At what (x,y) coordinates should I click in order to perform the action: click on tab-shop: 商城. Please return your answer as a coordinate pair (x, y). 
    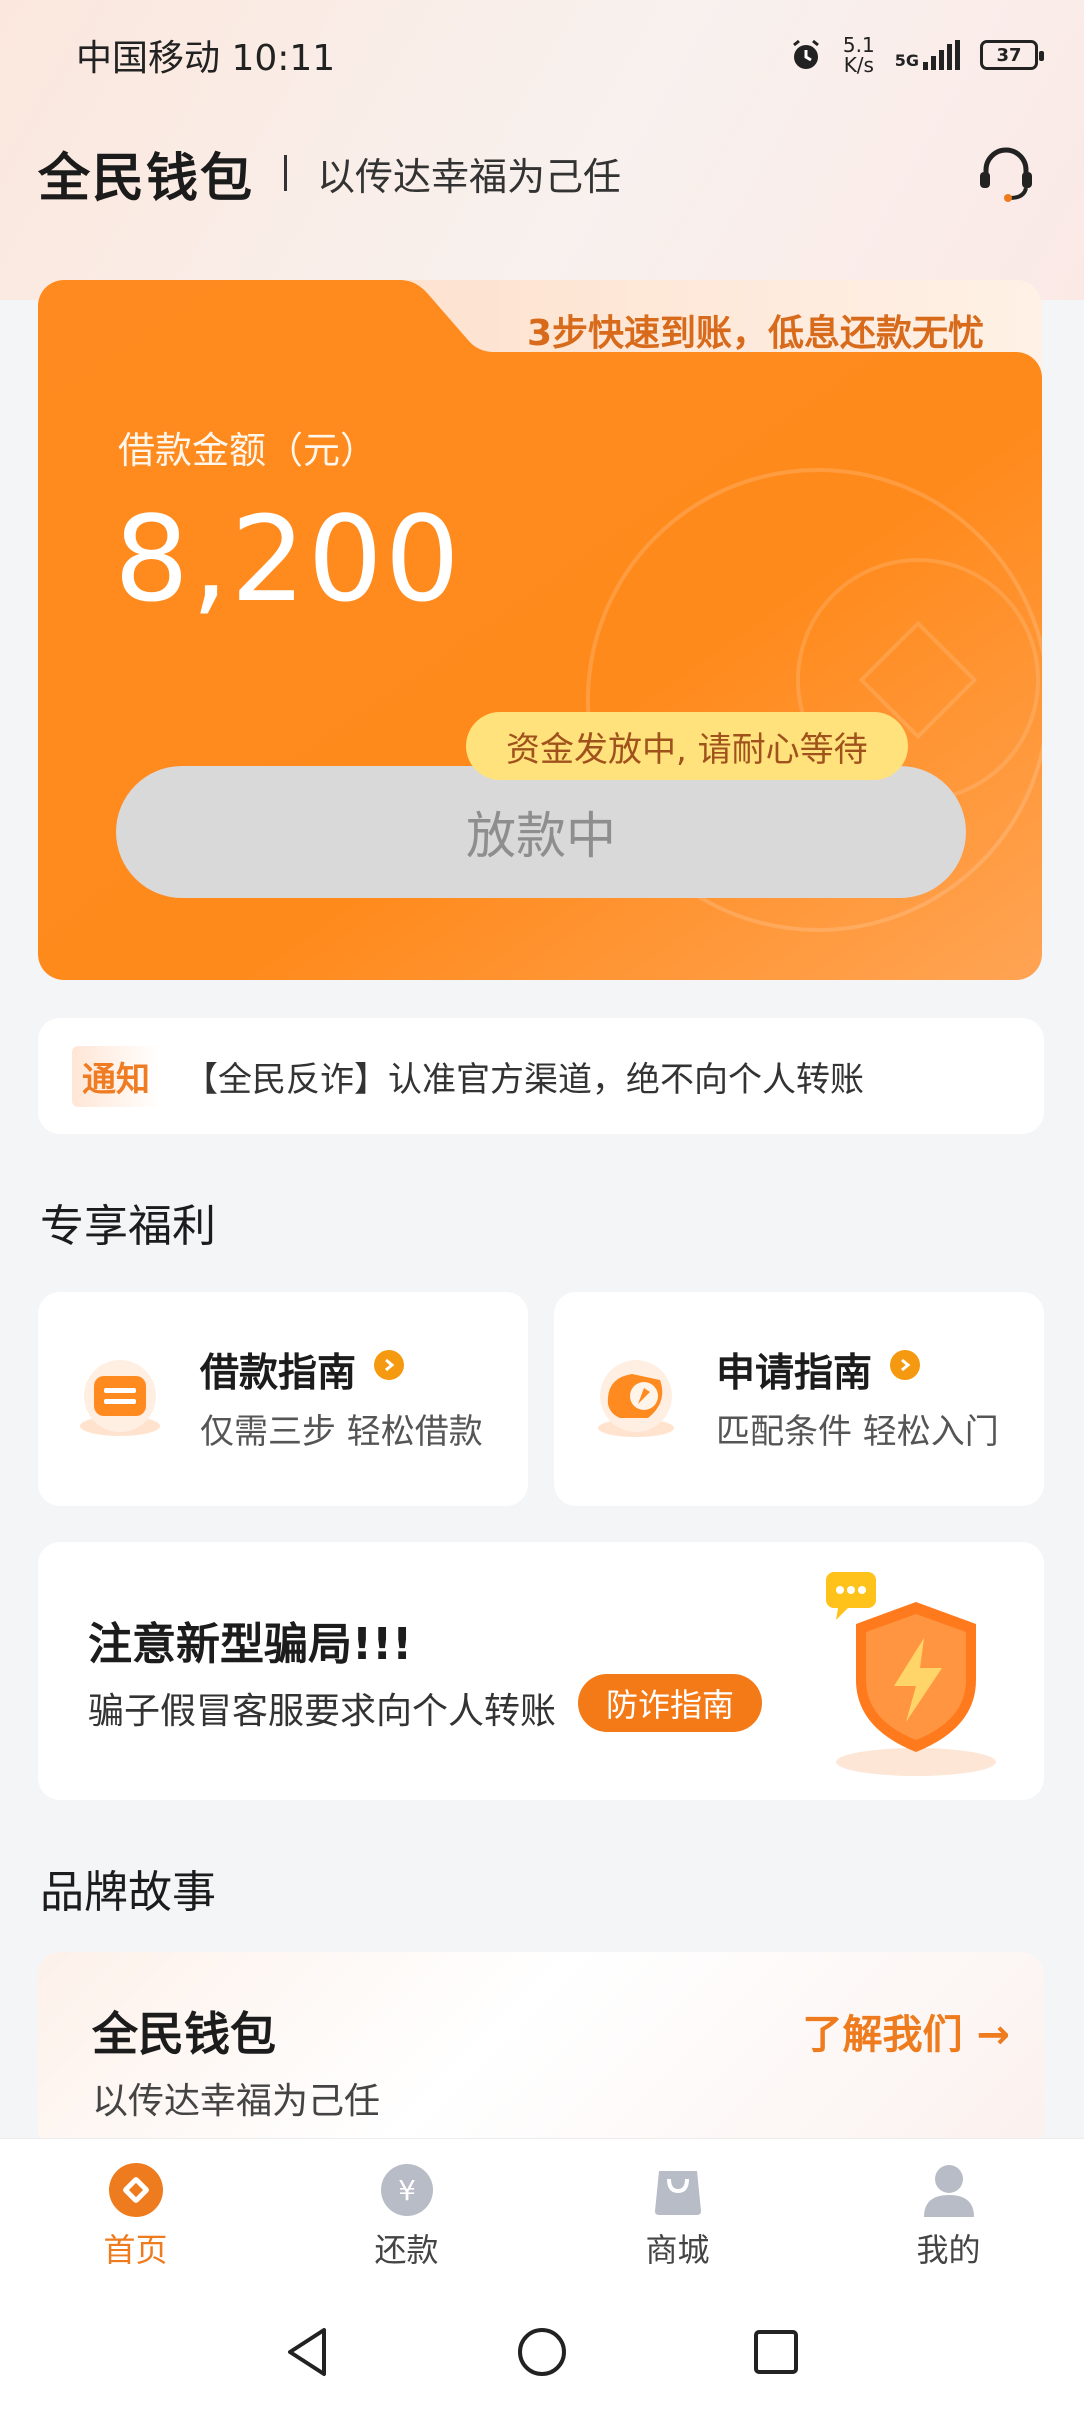
    Looking at the image, I should click on (678, 2216).